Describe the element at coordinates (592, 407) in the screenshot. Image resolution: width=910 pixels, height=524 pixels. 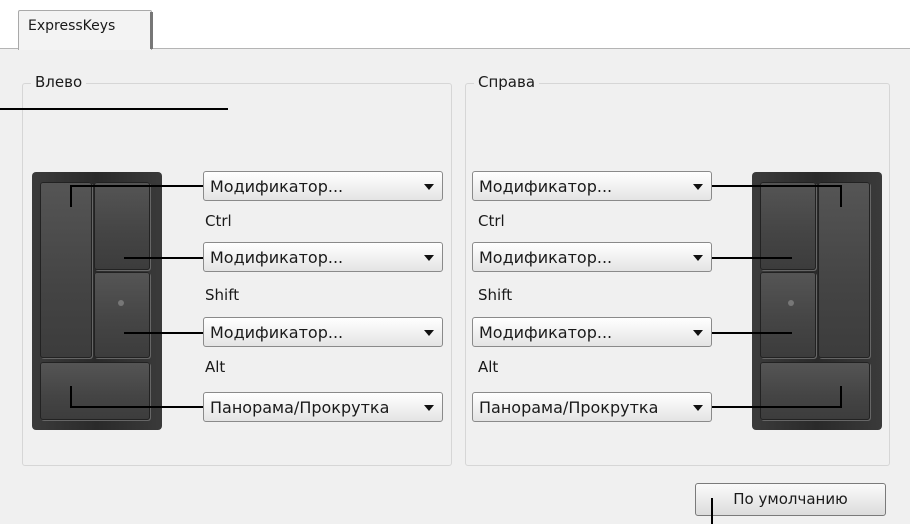
I see `right-dropdown-4: Панорама/Прокрутка` at that location.